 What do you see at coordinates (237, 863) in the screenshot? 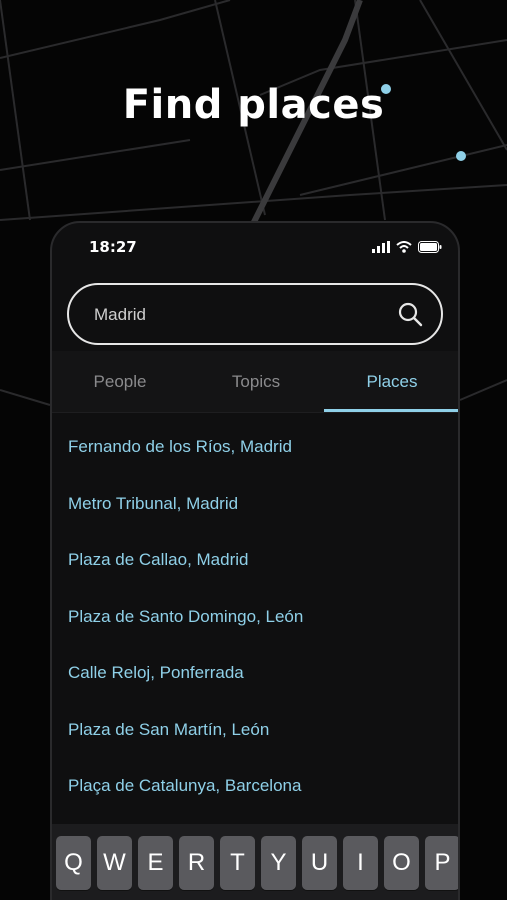
I see `key-t: T` at bounding box center [237, 863].